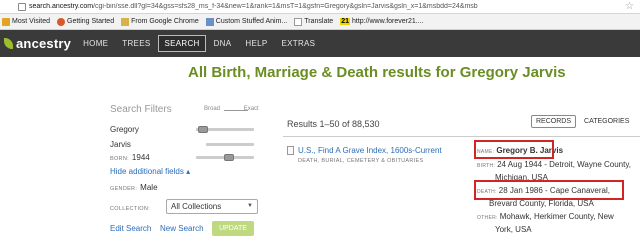 Image resolution: width=640 pixels, height=242 pixels. Describe the element at coordinates (44, 43) in the screenshot. I see `logo-text: ancestry` at that location.